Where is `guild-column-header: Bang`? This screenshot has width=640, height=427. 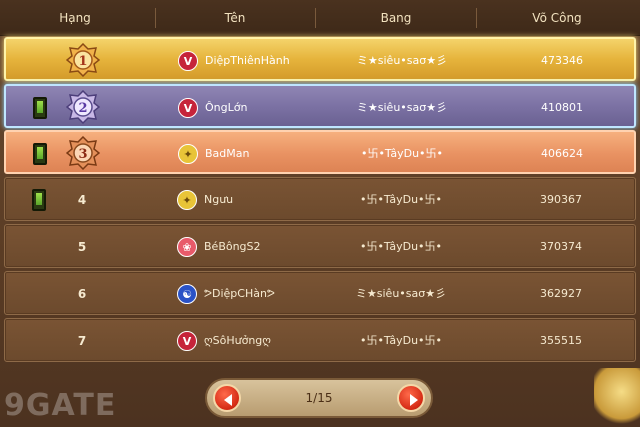 guild-column-header: Bang is located at coordinates (396, 18).